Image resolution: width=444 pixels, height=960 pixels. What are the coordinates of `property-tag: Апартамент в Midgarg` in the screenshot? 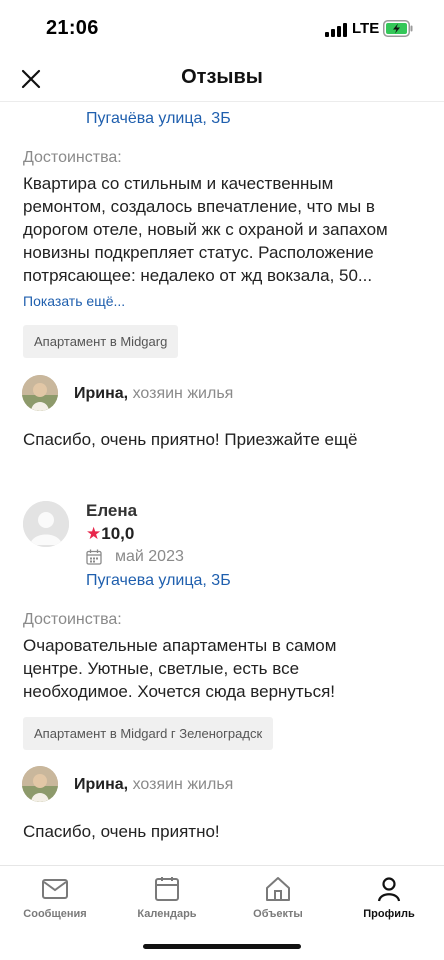 It's located at (101, 341).